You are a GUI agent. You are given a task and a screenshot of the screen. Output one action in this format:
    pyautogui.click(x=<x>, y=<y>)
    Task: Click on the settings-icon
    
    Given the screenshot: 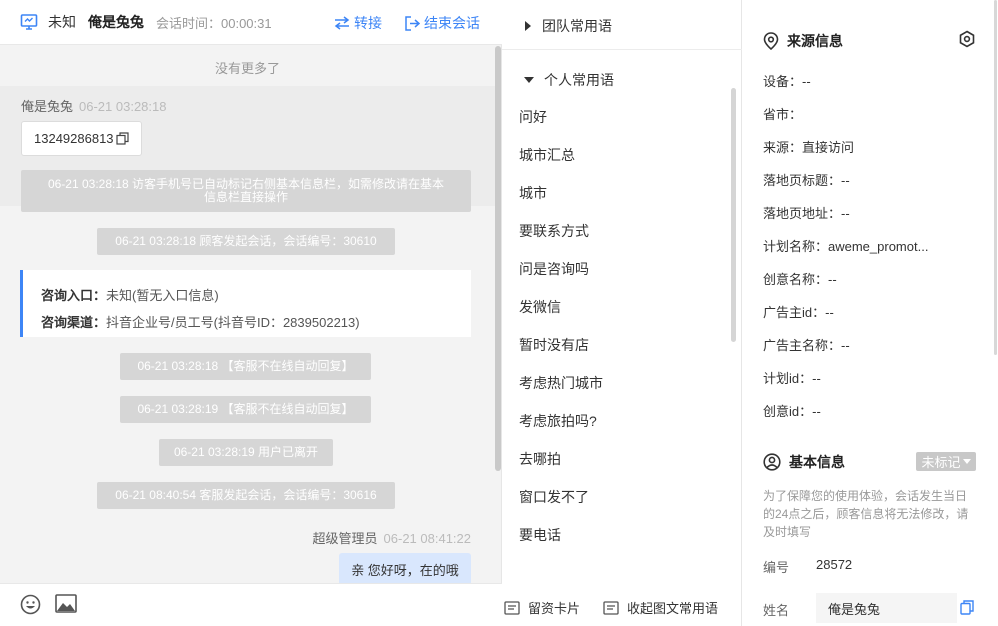 What is the action you would take?
    pyautogui.click(x=967, y=40)
    